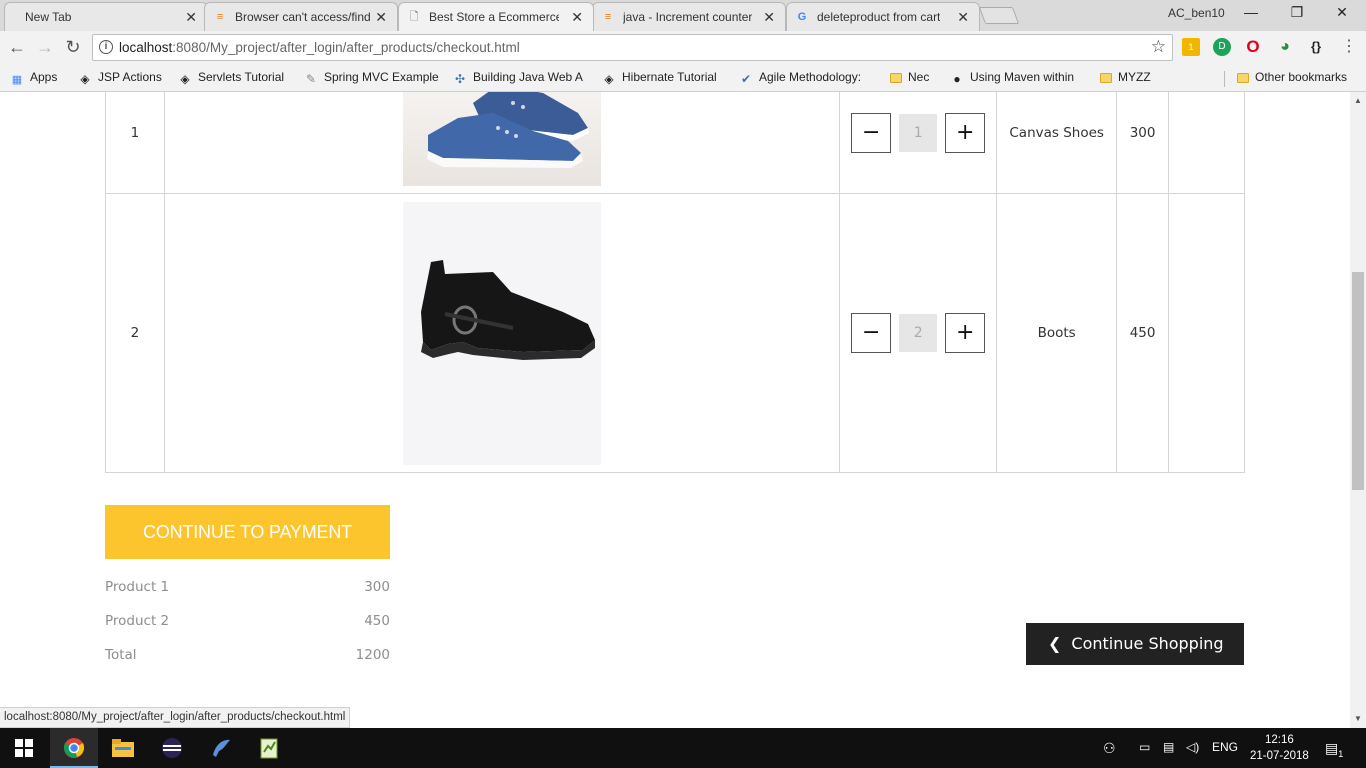 This screenshot has width=1366, height=768. What do you see at coordinates (1316, 47) in the screenshot?
I see `json-extension-icon: {}` at bounding box center [1316, 47].